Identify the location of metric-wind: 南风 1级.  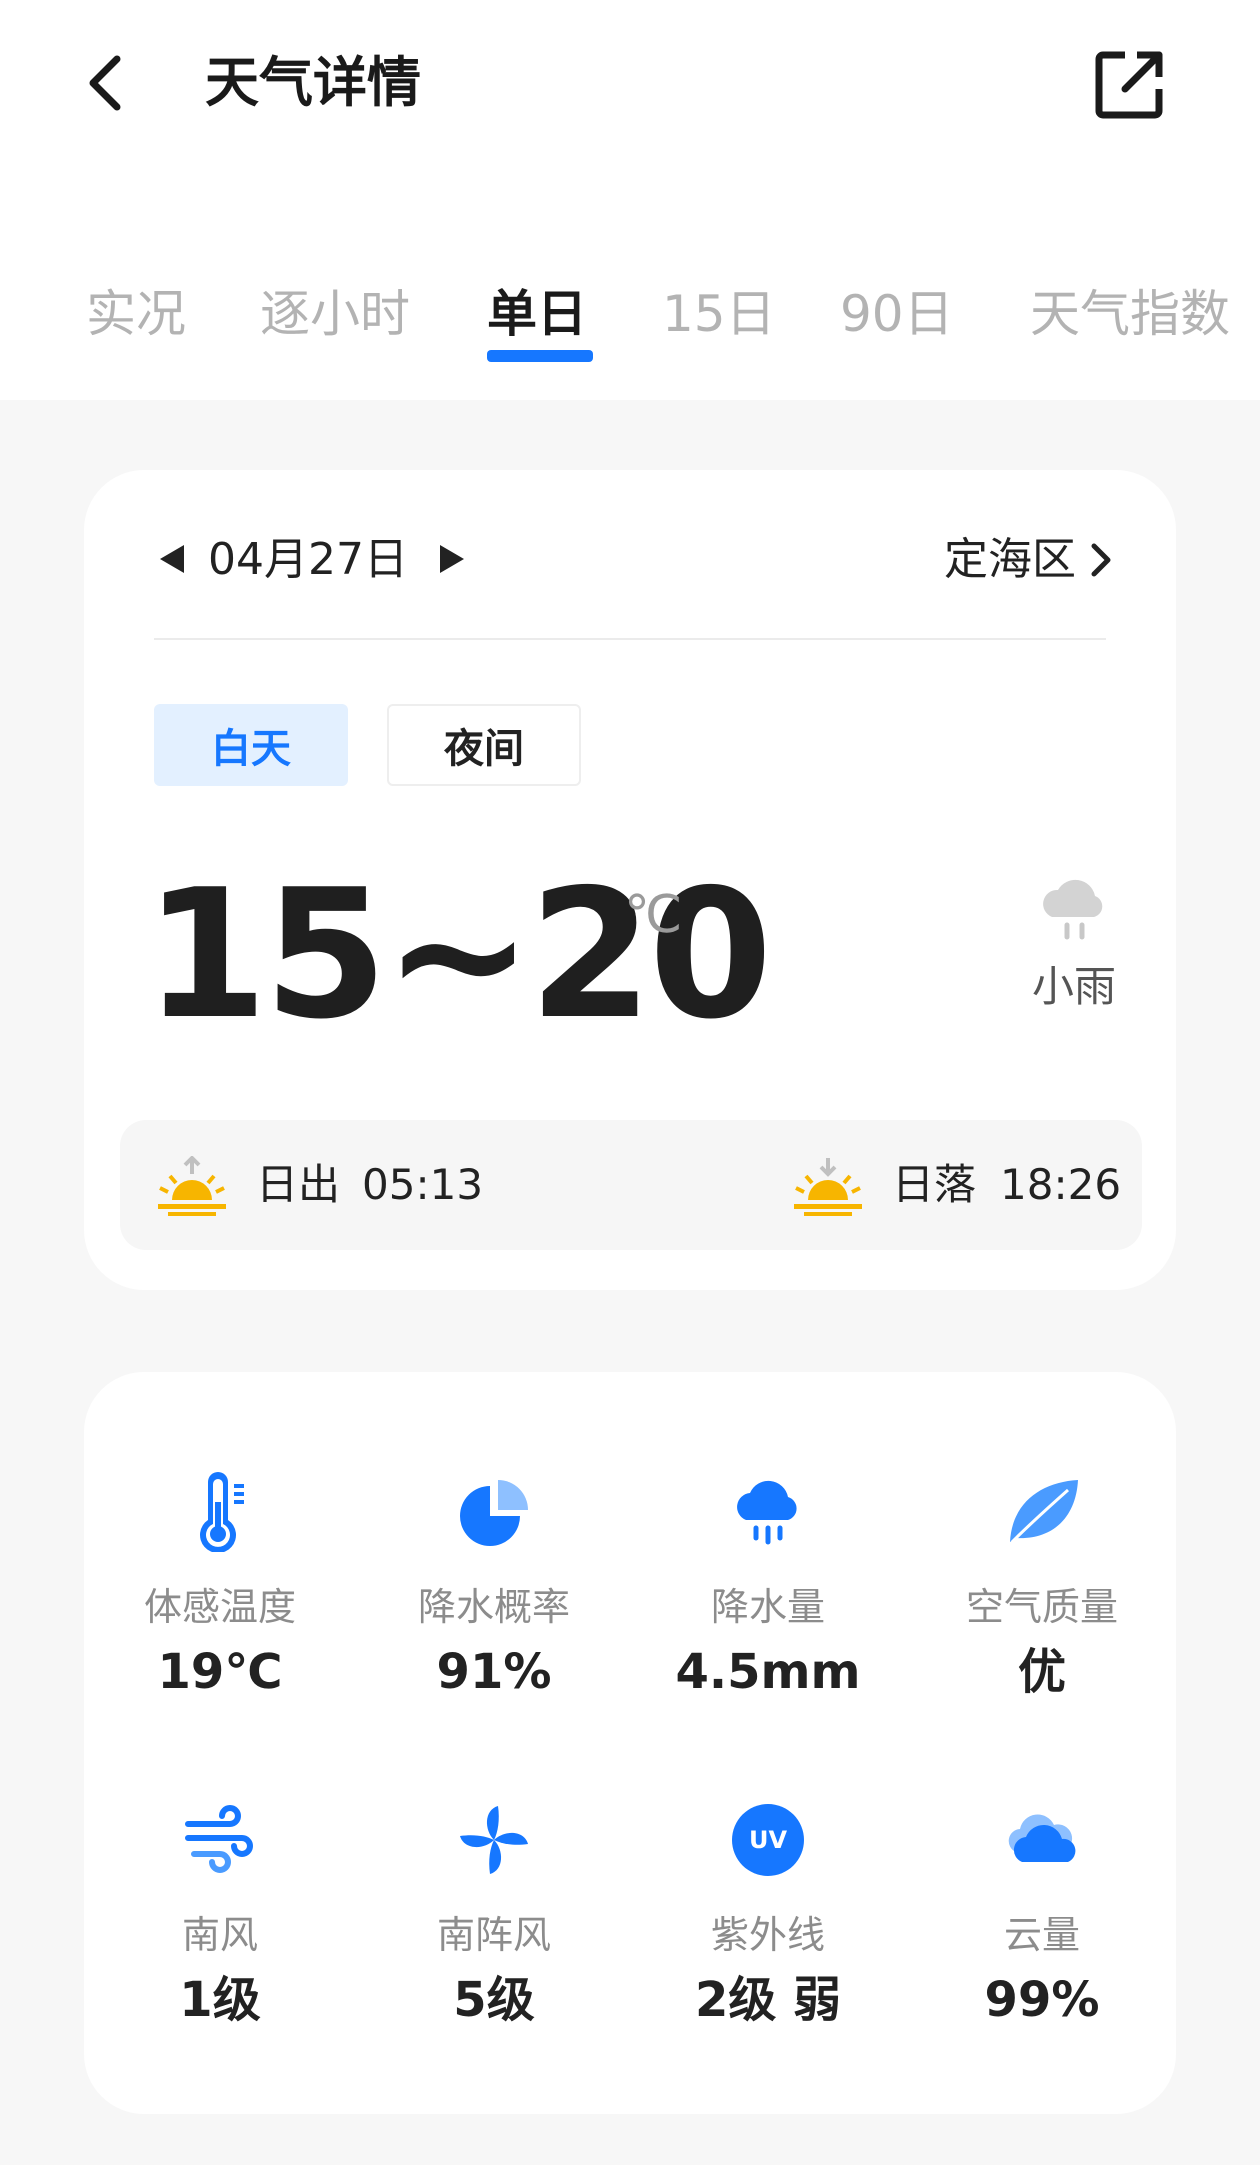
(220, 1950).